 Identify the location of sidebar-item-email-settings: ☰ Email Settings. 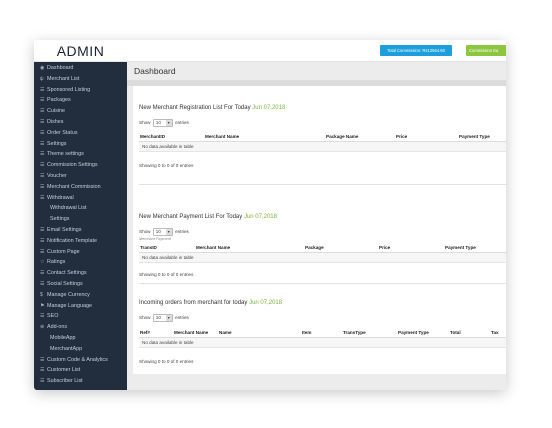
(80, 230).